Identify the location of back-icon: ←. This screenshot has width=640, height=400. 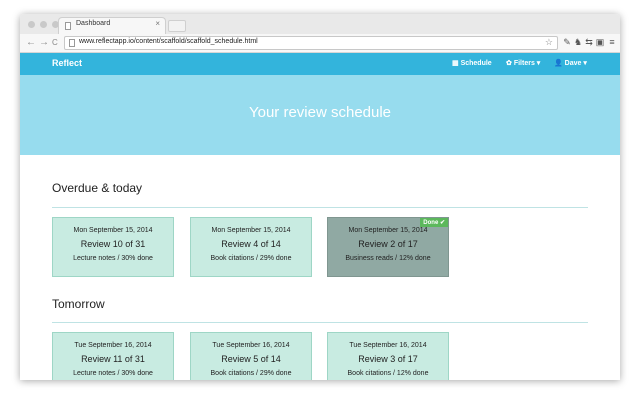
(31, 43).